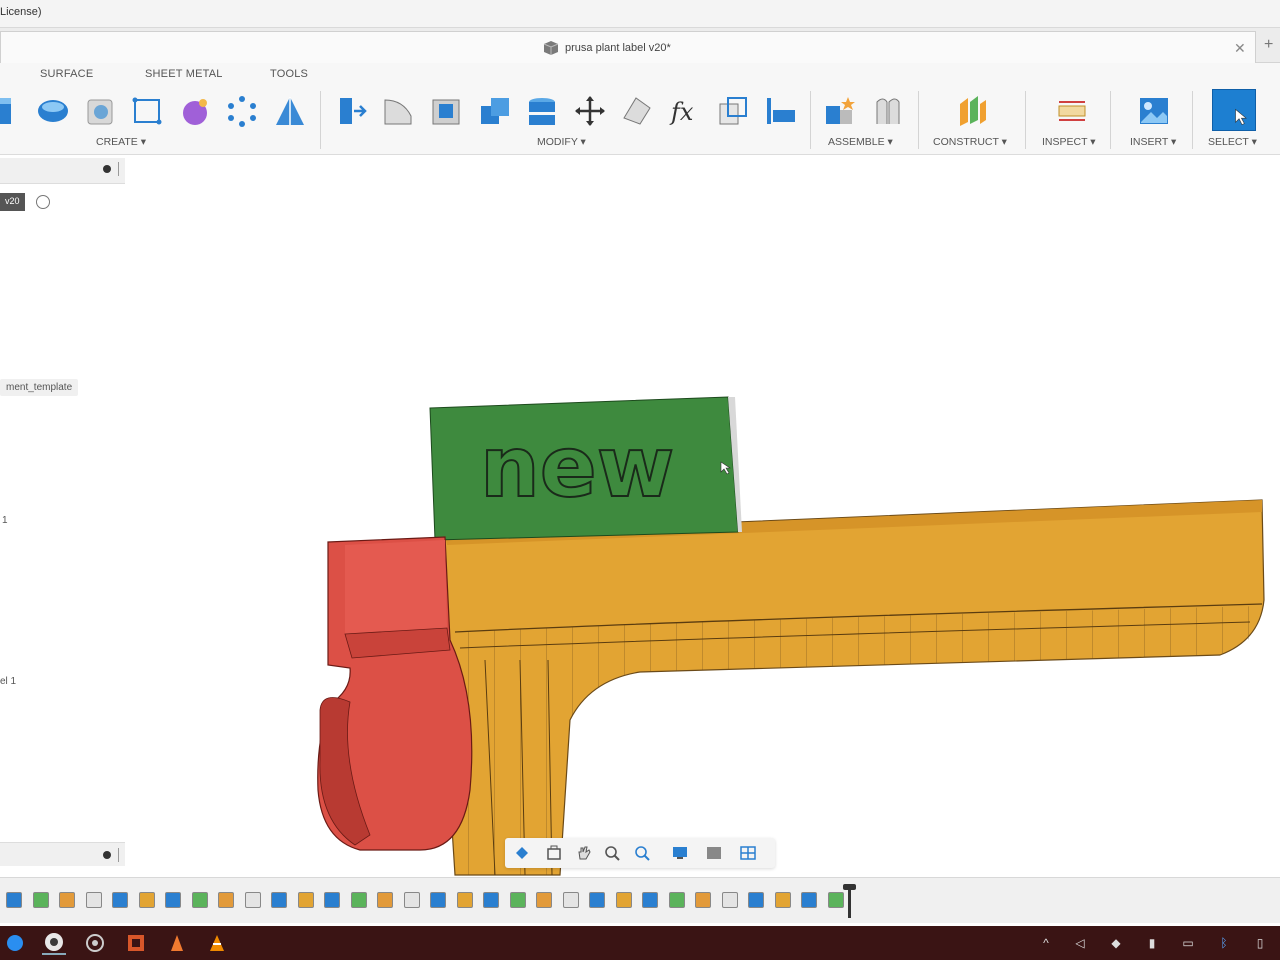 The image size is (1280, 960). I want to click on press-pull-icon, so click(351, 111).